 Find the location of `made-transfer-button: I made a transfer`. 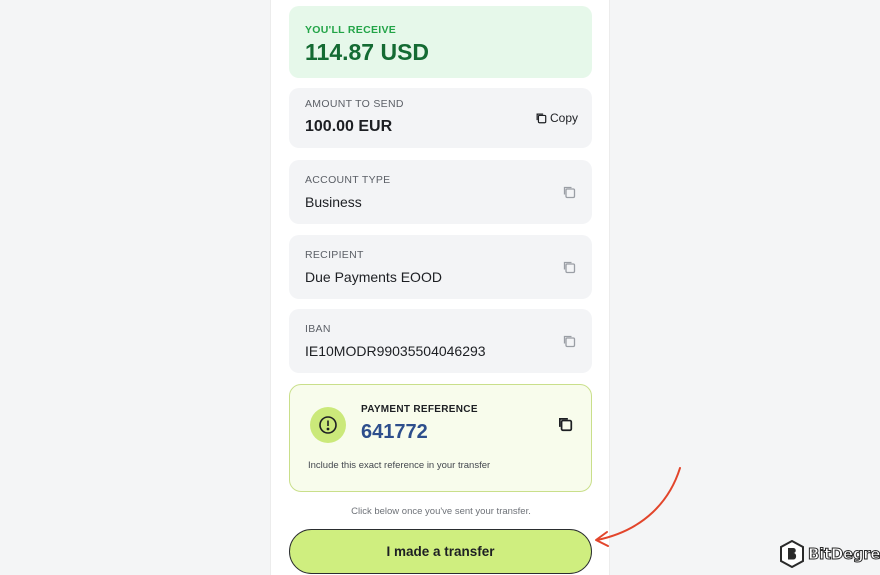

made-transfer-button: I made a transfer is located at coordinates (440, 551).